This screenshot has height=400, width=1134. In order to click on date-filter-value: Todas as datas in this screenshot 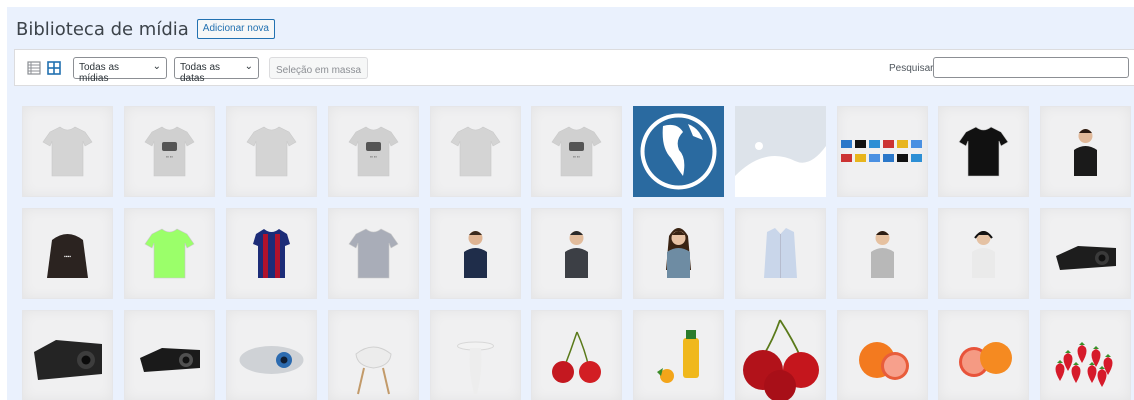, I will do `click(200, 73)`.